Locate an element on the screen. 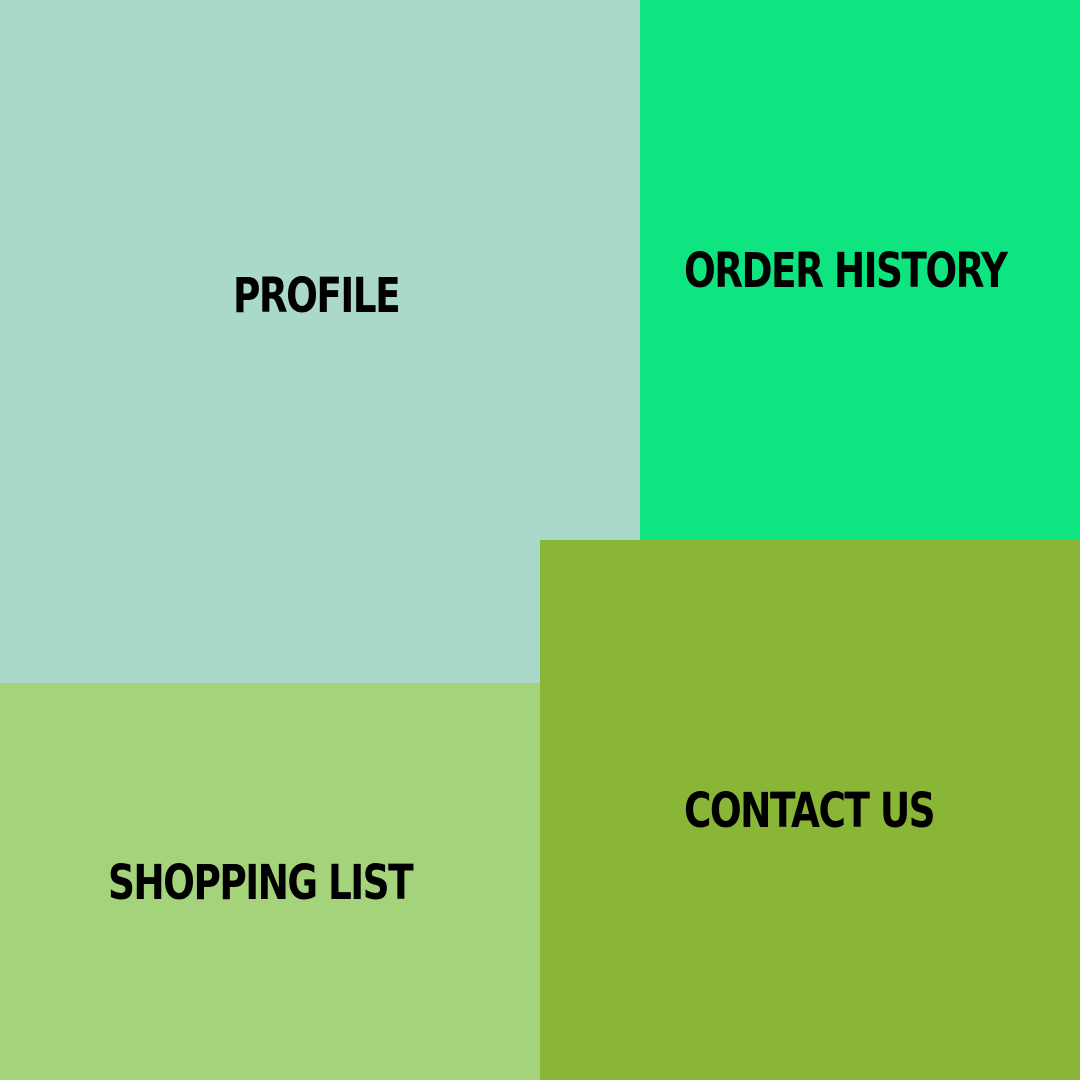 The image size is (1080, 1080). order-history-label: ORDER HISTORY is located at coordinates (846, 271).